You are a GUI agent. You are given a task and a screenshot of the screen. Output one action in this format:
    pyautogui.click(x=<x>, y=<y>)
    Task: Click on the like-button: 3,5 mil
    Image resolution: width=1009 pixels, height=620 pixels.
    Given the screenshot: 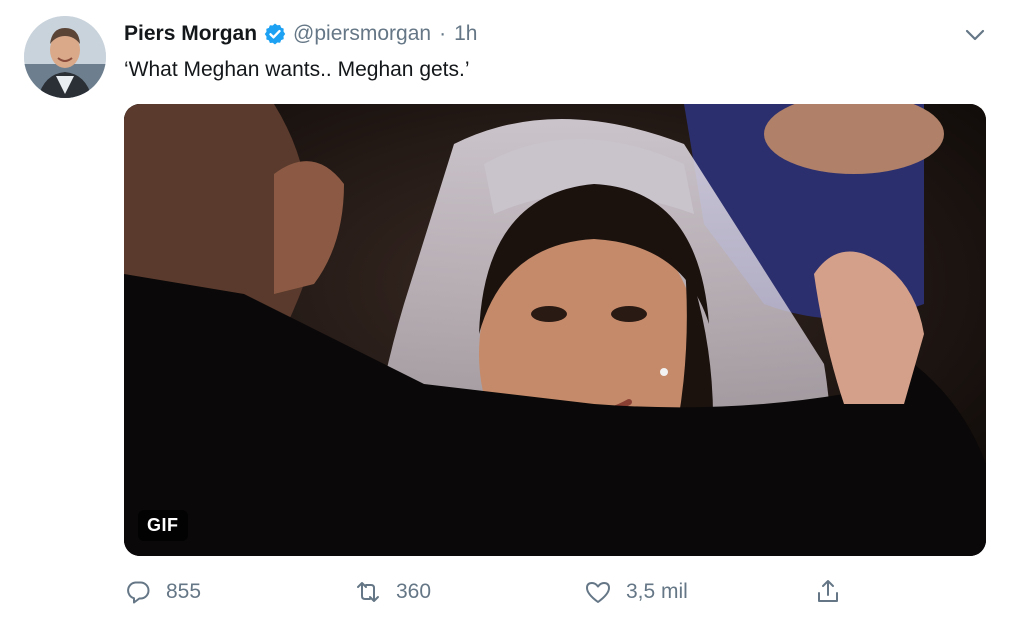 What is the action you would take?
    pyautogui.click(x=636, y=592)
    